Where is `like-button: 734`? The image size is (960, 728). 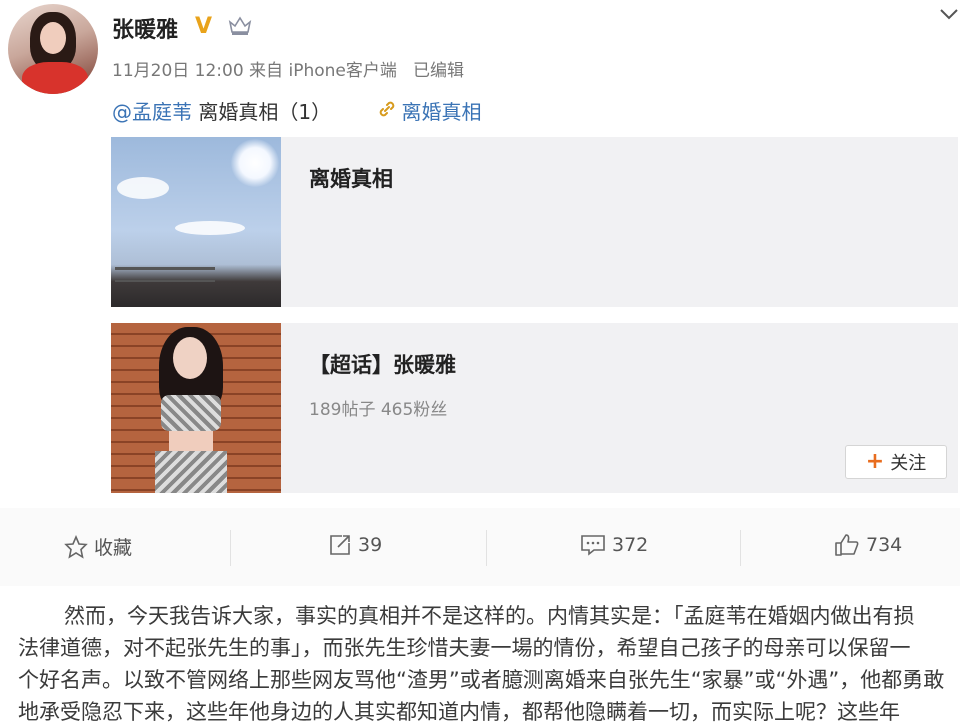
like-button: 734 is located at coordinates (868, 545).